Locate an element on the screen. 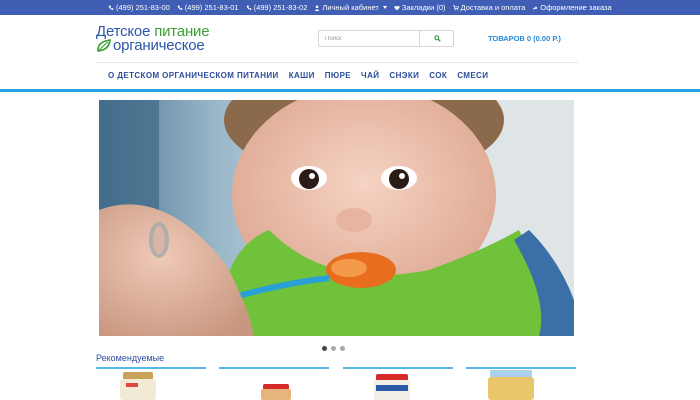 The image size is (700, 400). phone-number-3: (499) 251-83-02 is located at coordinates (280, 7).